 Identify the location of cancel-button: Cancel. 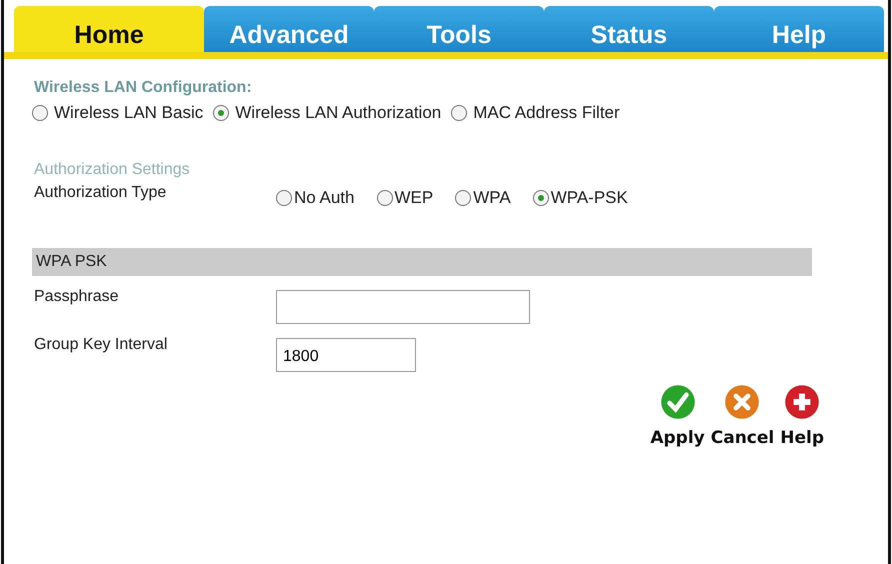
(742, 416).